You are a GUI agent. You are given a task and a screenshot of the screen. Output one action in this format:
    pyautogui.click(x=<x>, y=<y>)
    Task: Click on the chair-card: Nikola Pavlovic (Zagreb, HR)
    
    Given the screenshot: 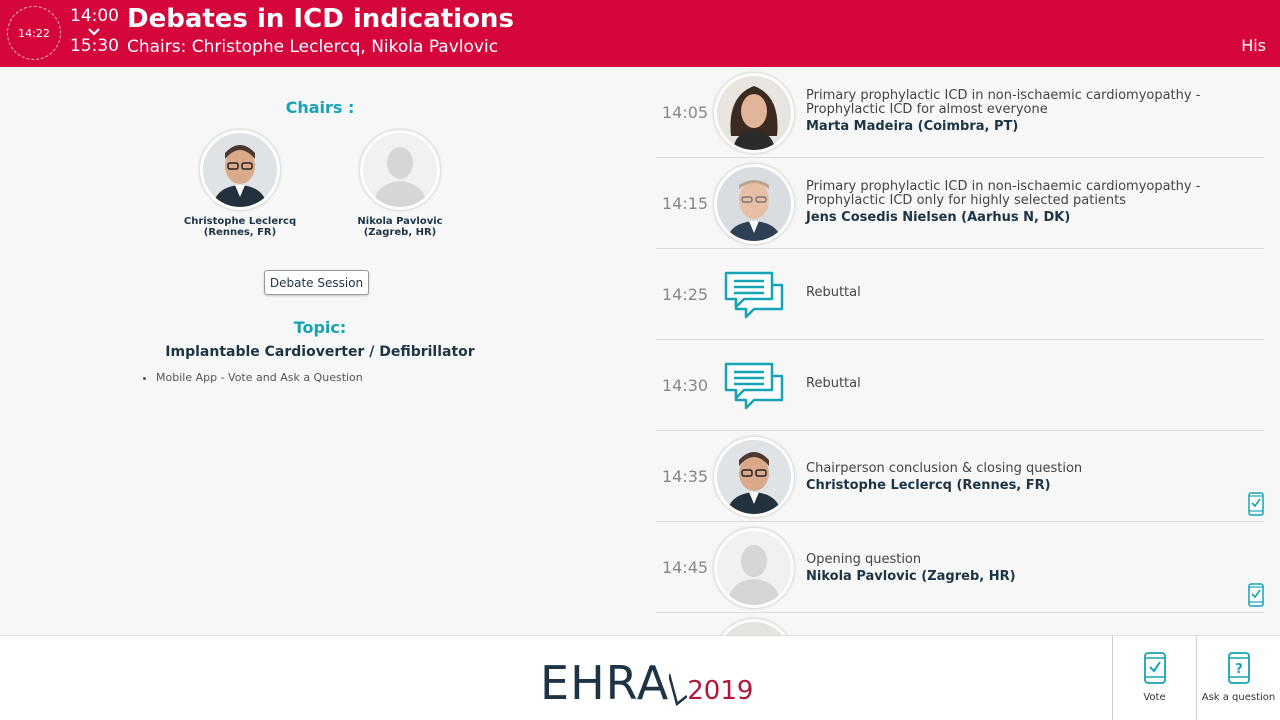 What is the action you would take?
    pyautogui.click(x=400, y=184)
    